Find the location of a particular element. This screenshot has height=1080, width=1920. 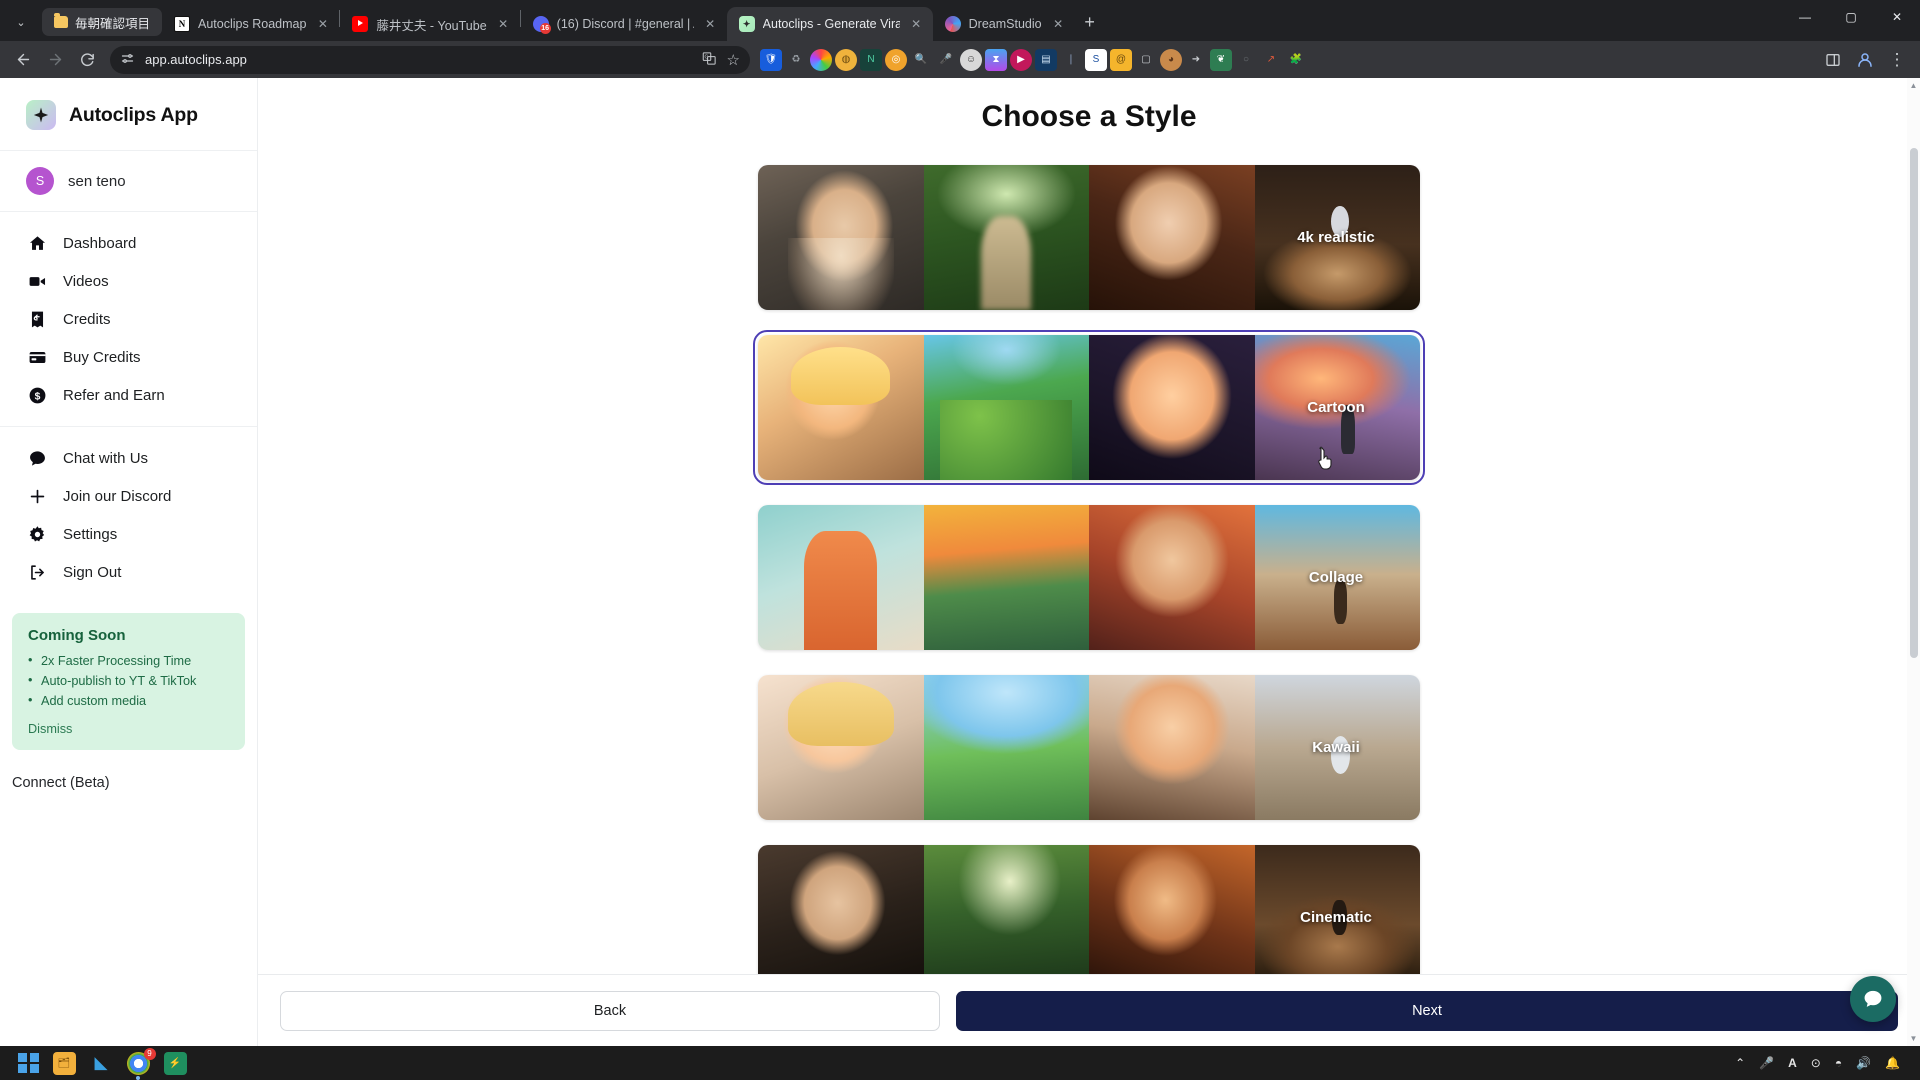

sidebar-item-chat-with-us: Chat with Us is located at coordinates (128, 458).